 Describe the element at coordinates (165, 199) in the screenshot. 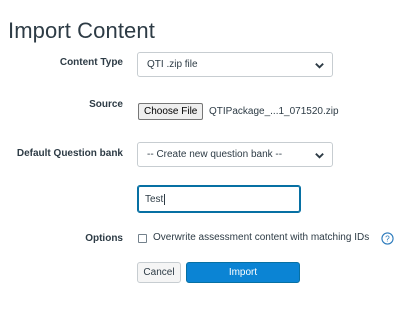

I see `text-caret` at that location.